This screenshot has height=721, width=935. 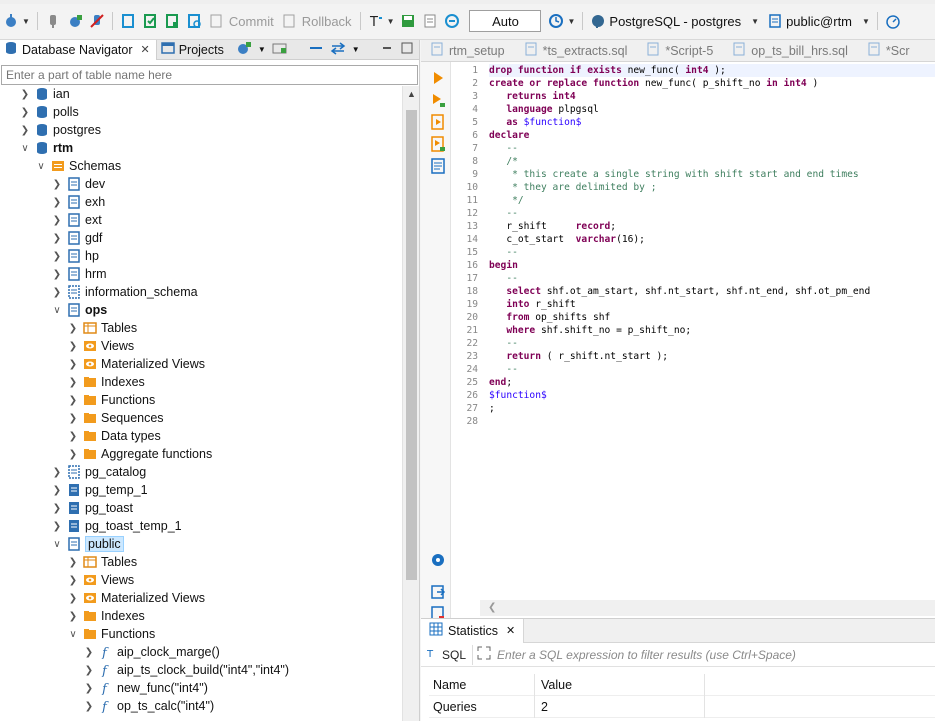 I want to click on history-dropdown-icon: ▼, so click(x=571, y=21).